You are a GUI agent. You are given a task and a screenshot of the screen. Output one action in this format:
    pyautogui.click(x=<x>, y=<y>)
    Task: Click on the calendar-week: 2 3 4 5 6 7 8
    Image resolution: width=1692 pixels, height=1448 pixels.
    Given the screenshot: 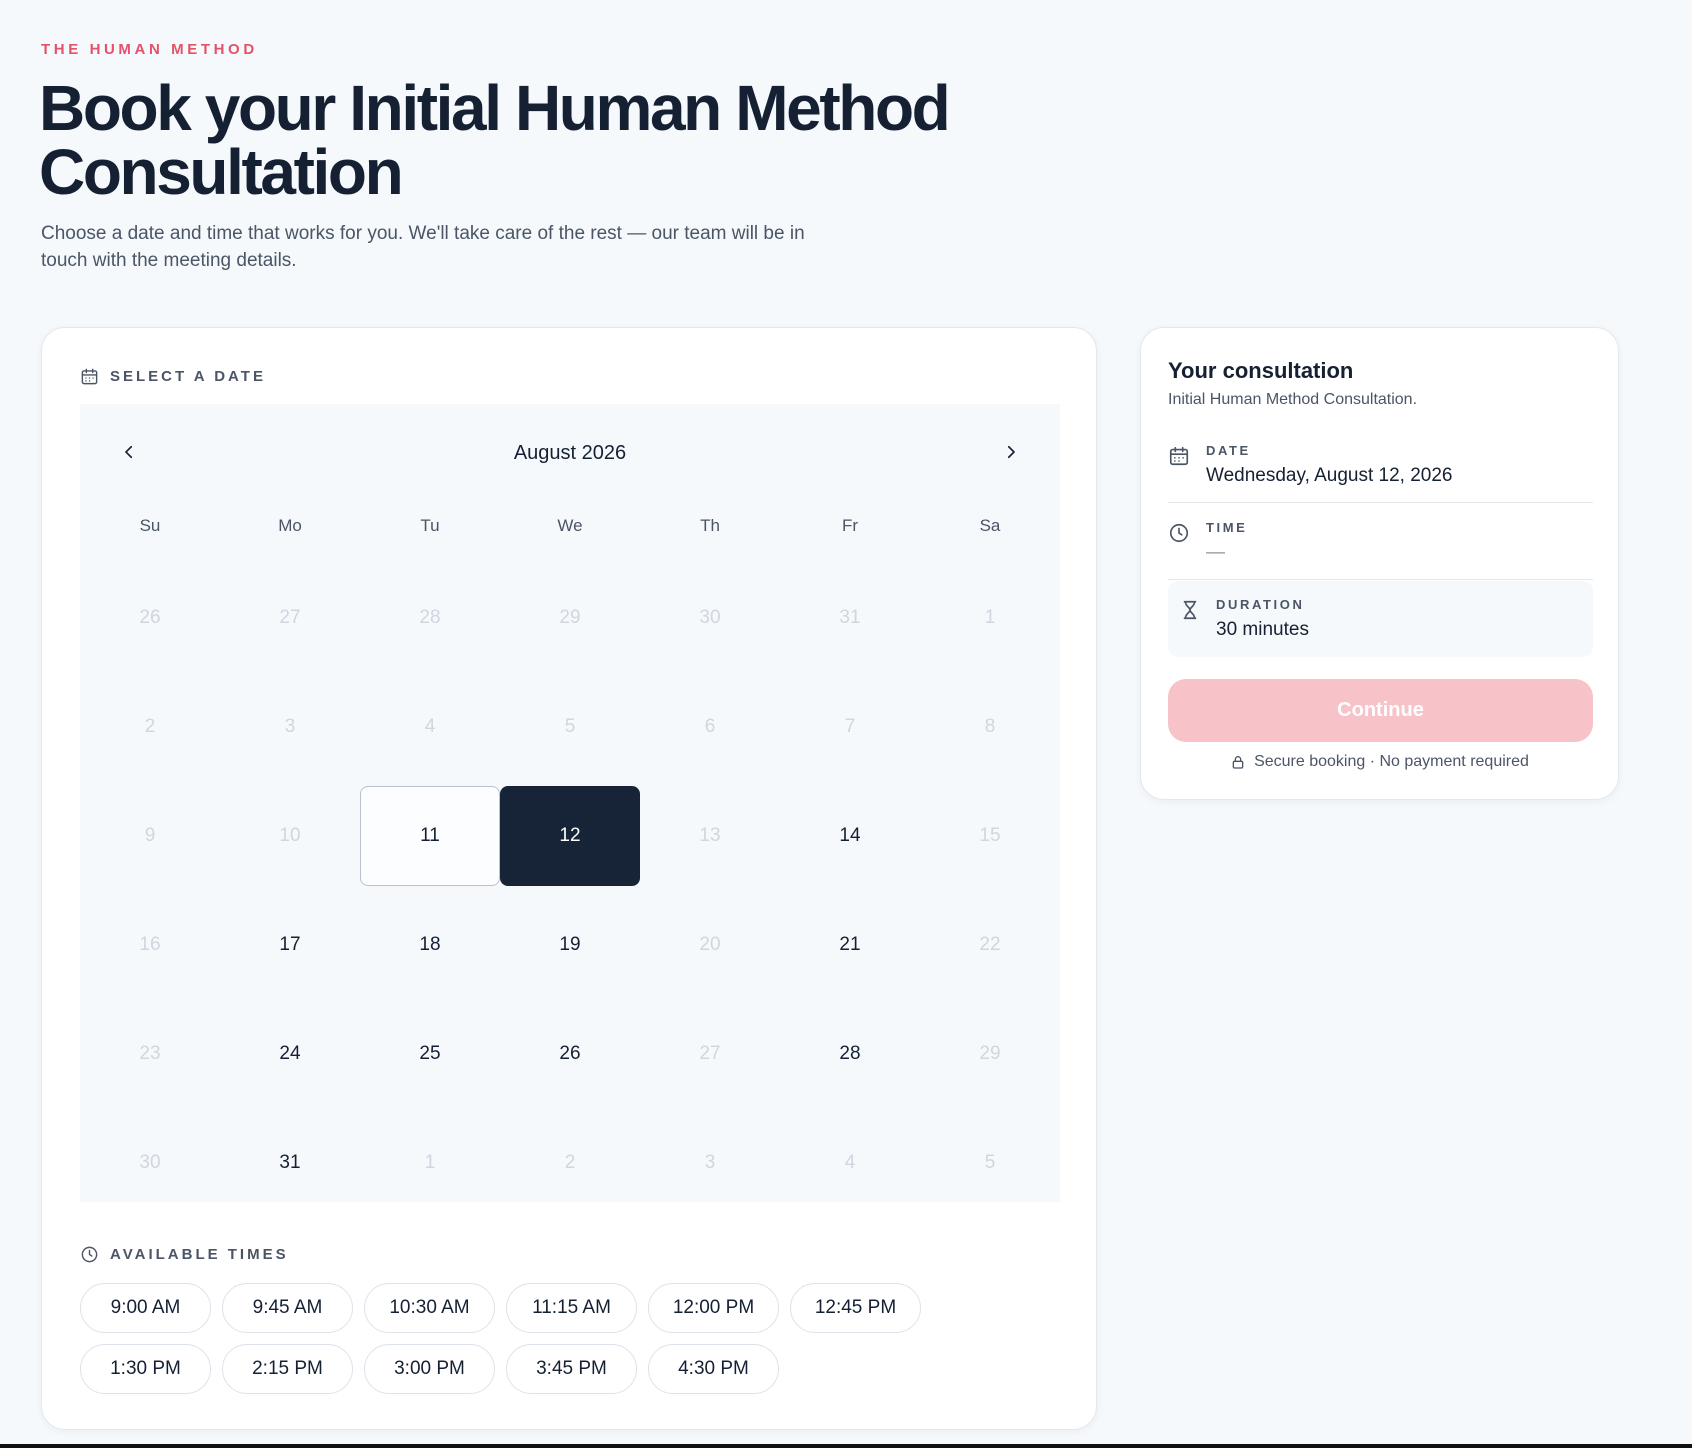 What is the action you would take?
    pyautogui.click(x=570, y=731)
    